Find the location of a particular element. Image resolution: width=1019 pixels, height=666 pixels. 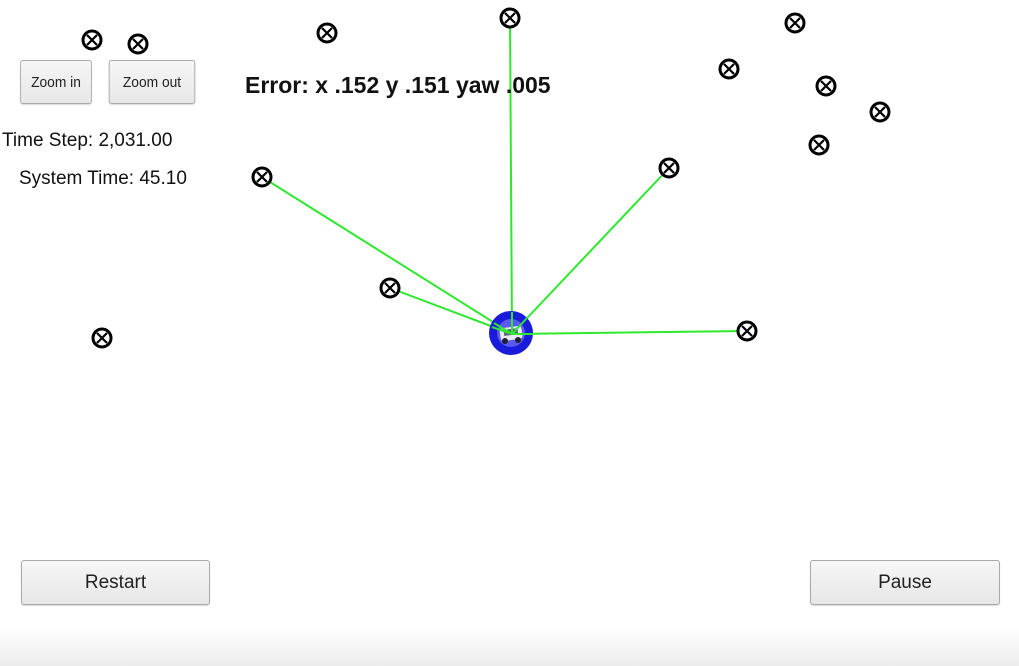

zoom-out-button: Zoom out is located at coordinates (152, 82).